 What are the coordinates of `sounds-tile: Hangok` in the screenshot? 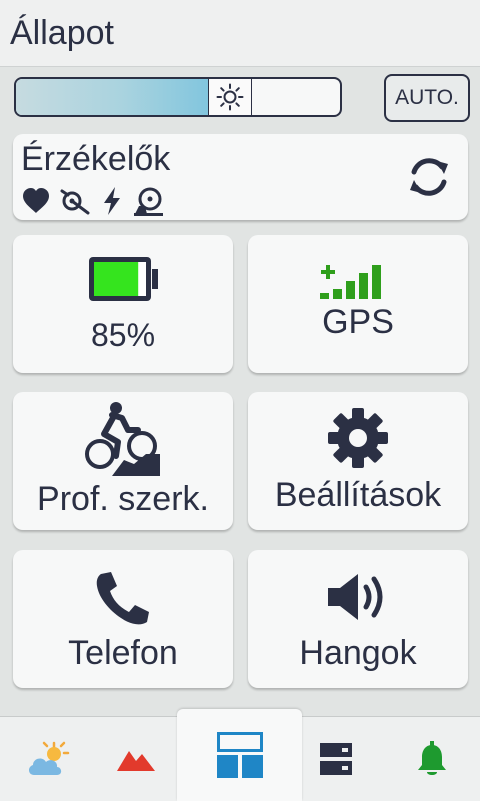 It's located at (358, 619).